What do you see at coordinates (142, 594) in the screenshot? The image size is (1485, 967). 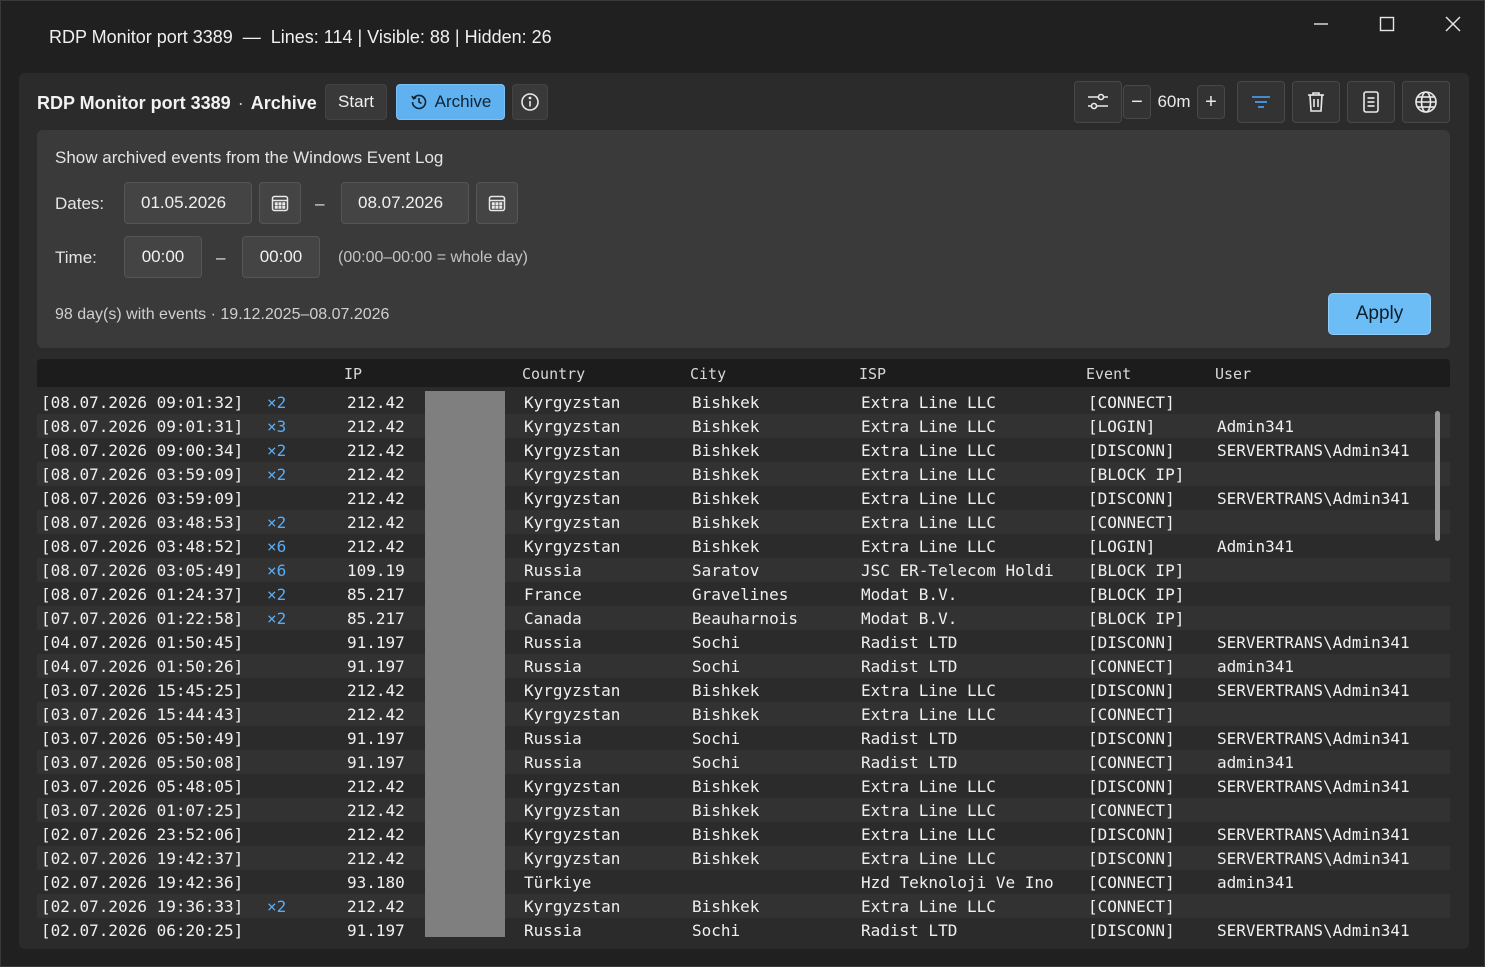 I see `row-timestamp: [08.07.2026 01:24:37]` at bounding box center [142, 594].